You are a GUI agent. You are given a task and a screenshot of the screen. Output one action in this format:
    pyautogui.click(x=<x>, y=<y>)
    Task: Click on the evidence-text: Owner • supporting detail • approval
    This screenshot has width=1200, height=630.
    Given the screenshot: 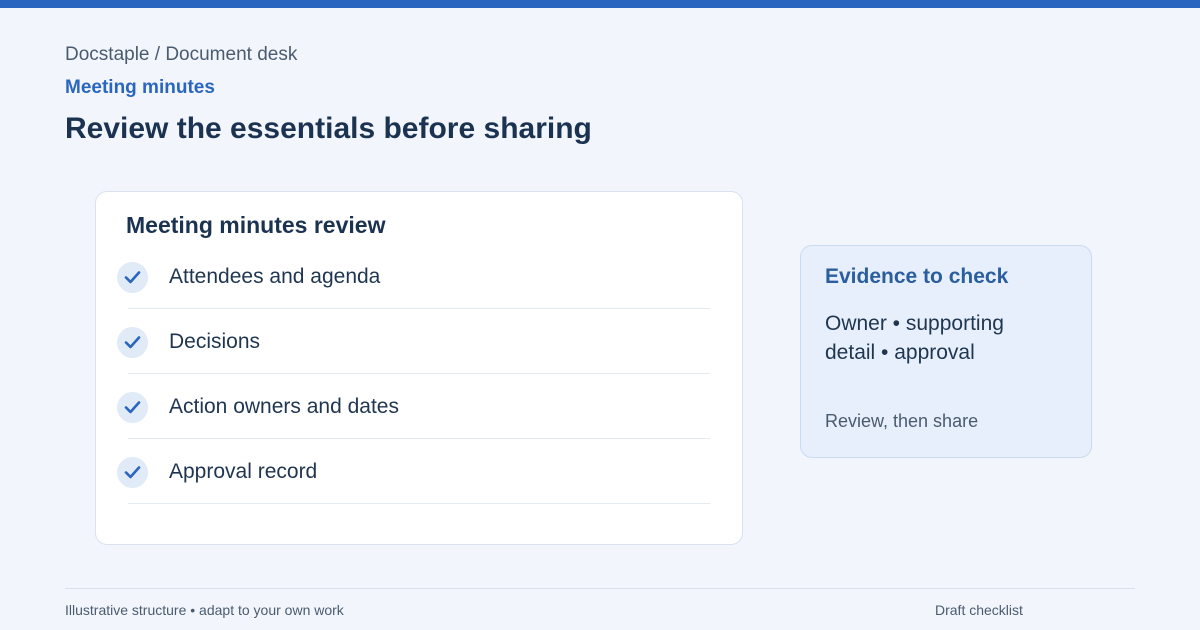 What is the action you would take?
    pyautogui.click(x=914, y=338)
    